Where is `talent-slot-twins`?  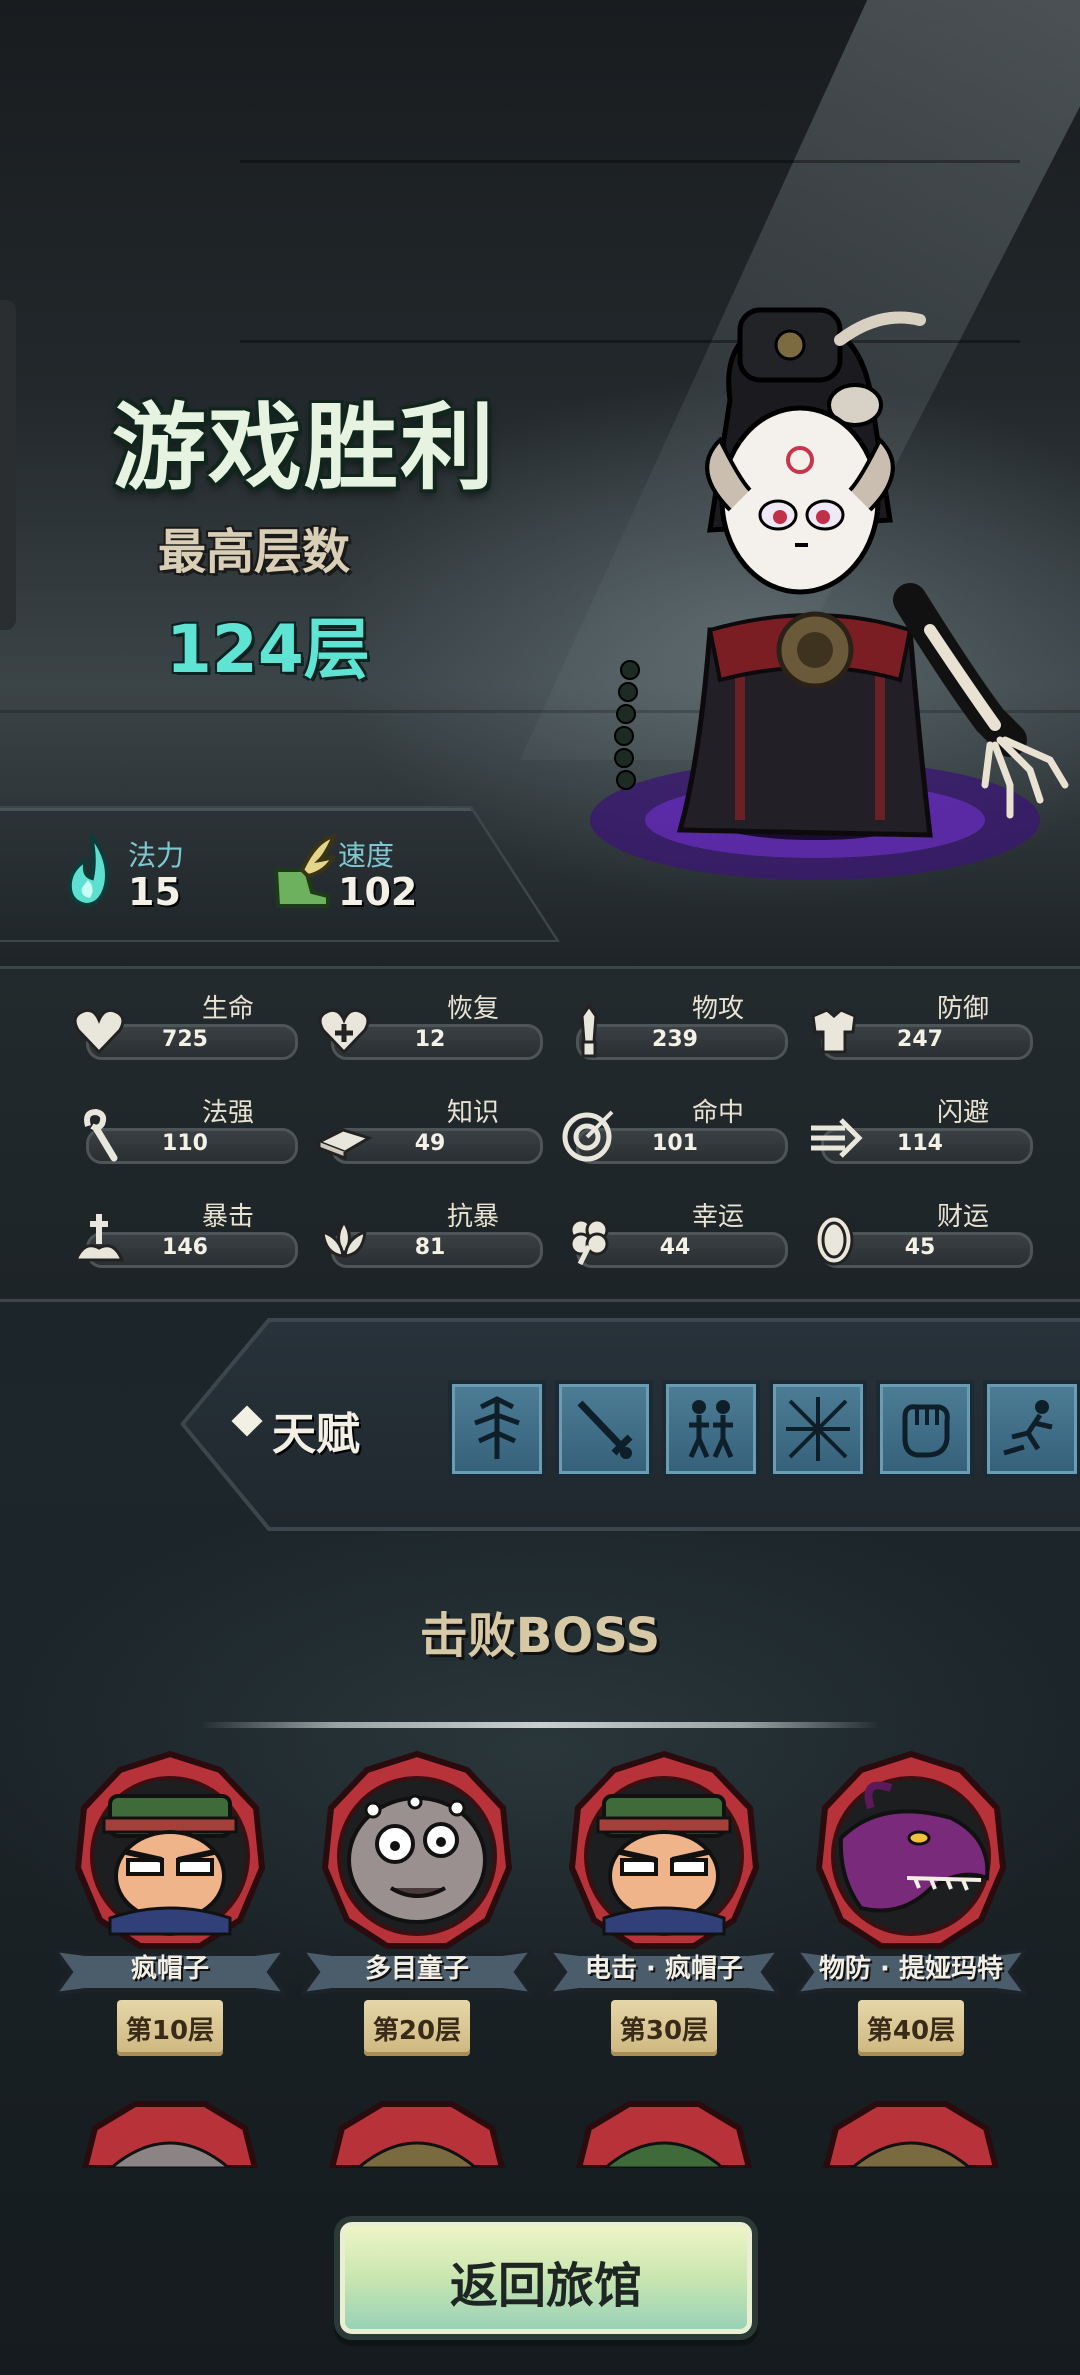
talent-slot-twins is located at coordinates (711, 1429).